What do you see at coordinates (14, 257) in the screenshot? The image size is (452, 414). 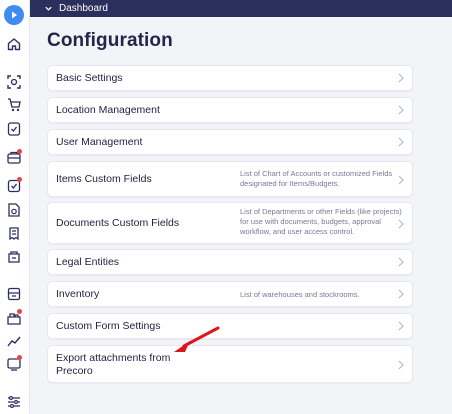 I see `budgets-icon` at bounding box center [14, 257].